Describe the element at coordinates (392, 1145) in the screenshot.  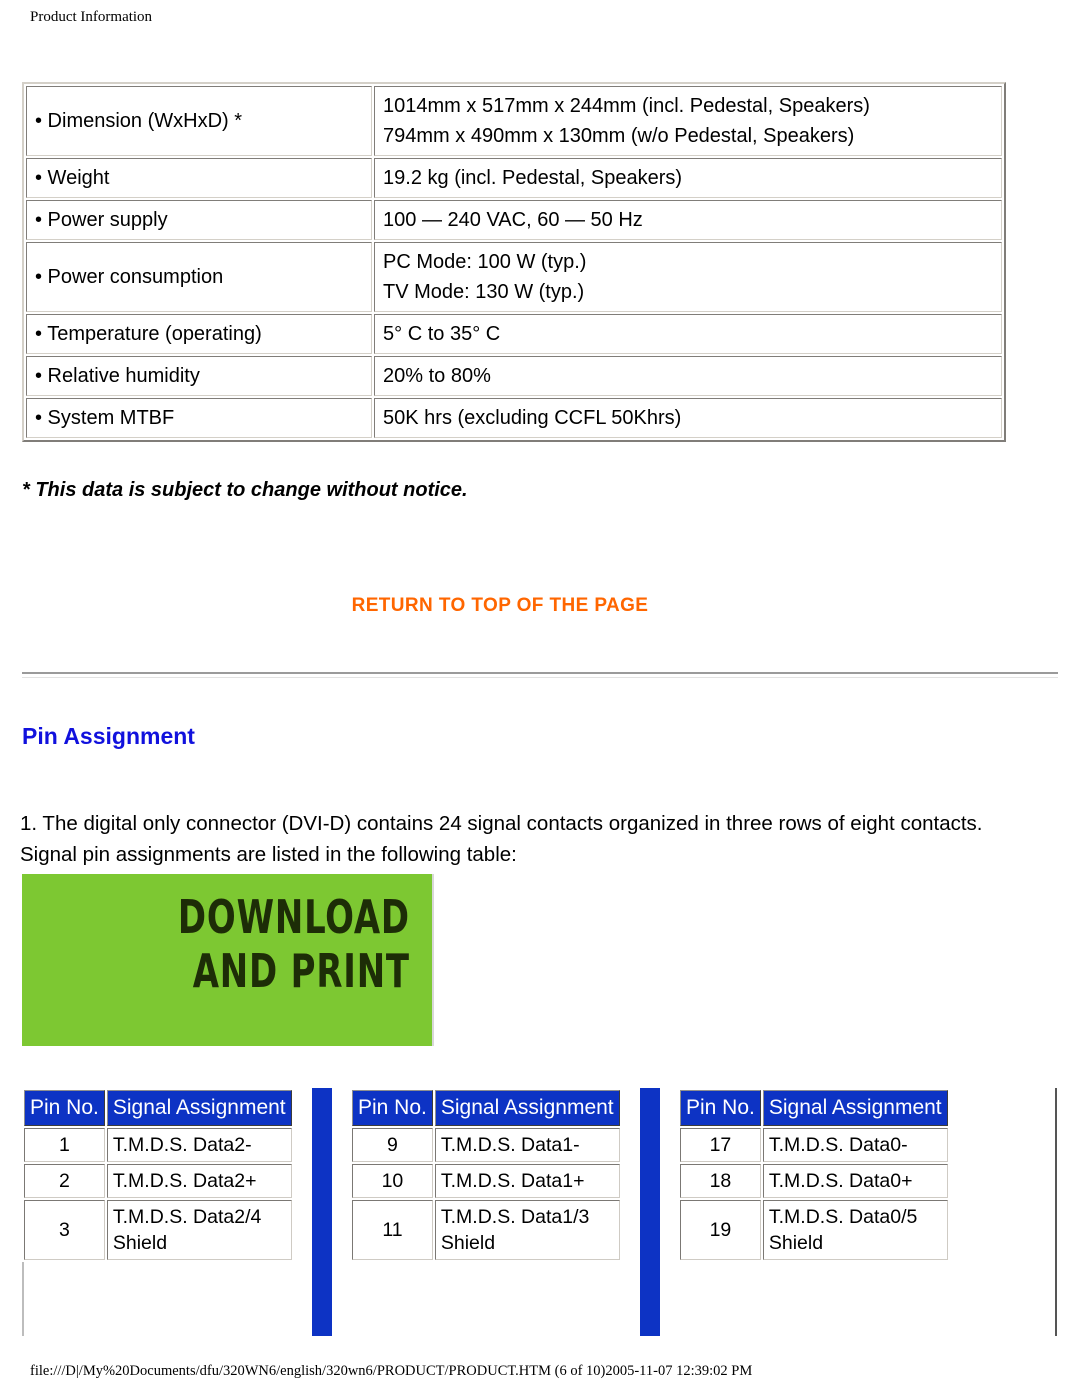
I see `pin-number-cell: 9` at that location.